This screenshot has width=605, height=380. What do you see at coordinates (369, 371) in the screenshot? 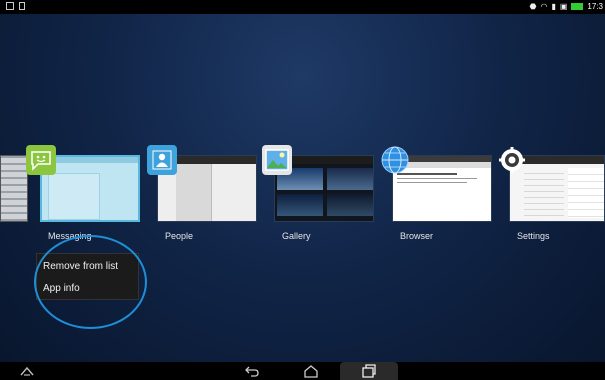
I see `recent-apps-icon` at bounding box center [369, 371].